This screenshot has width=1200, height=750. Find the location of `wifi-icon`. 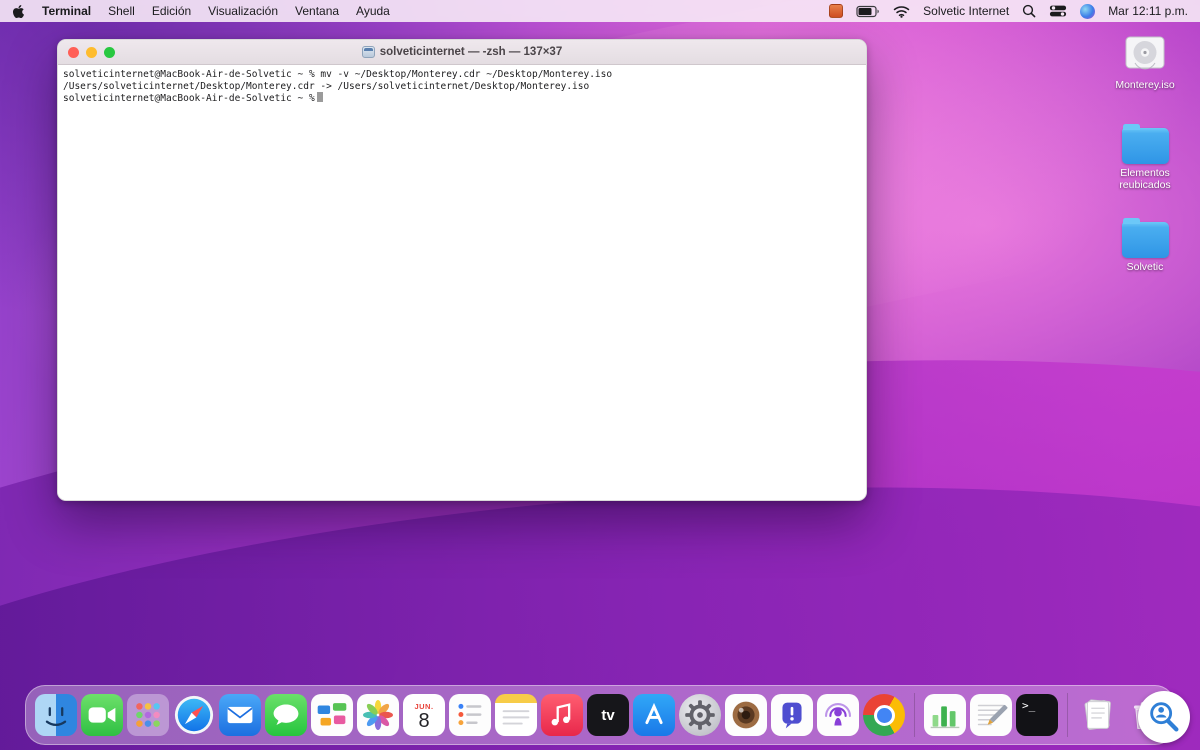

wifi-icon is located at coordinates (901, 11).